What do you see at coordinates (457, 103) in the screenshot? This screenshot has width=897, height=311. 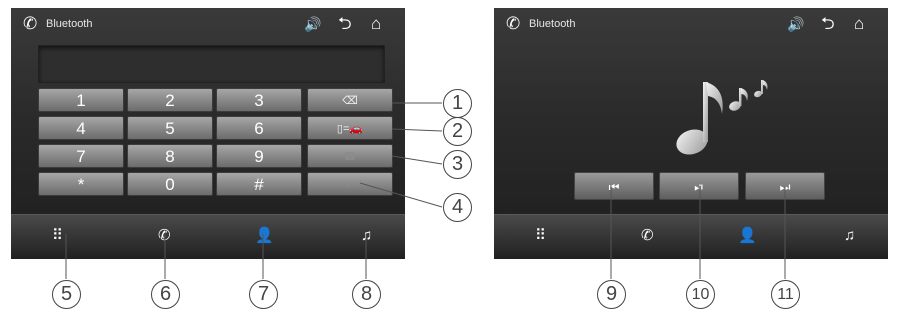 I see `callout-1: 1` at bounding box center [457, 103].